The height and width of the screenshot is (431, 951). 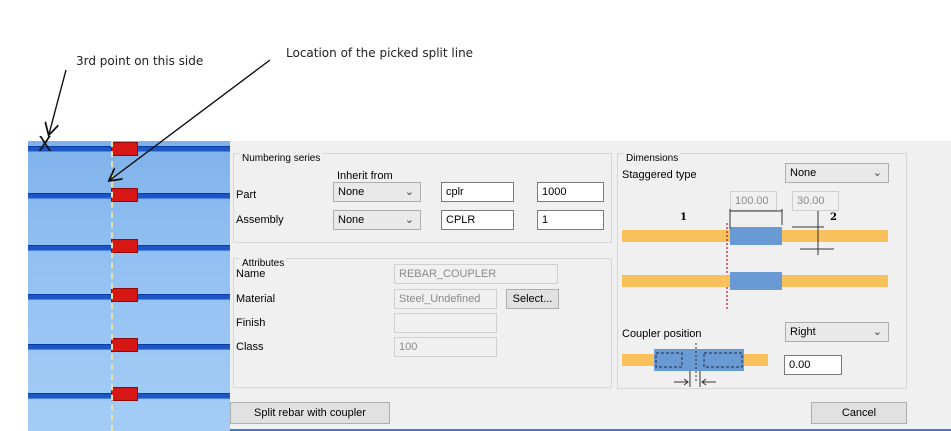 What do you see at coordinates (129, 286) in the screenshot?
I see `rebar-model-view` at bounding box center [129, 286].